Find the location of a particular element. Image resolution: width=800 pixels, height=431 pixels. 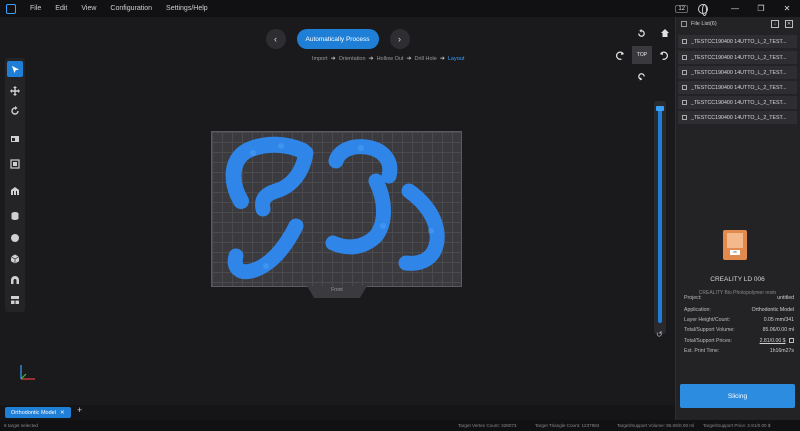

printer-window is located at coordinates (735, 240).